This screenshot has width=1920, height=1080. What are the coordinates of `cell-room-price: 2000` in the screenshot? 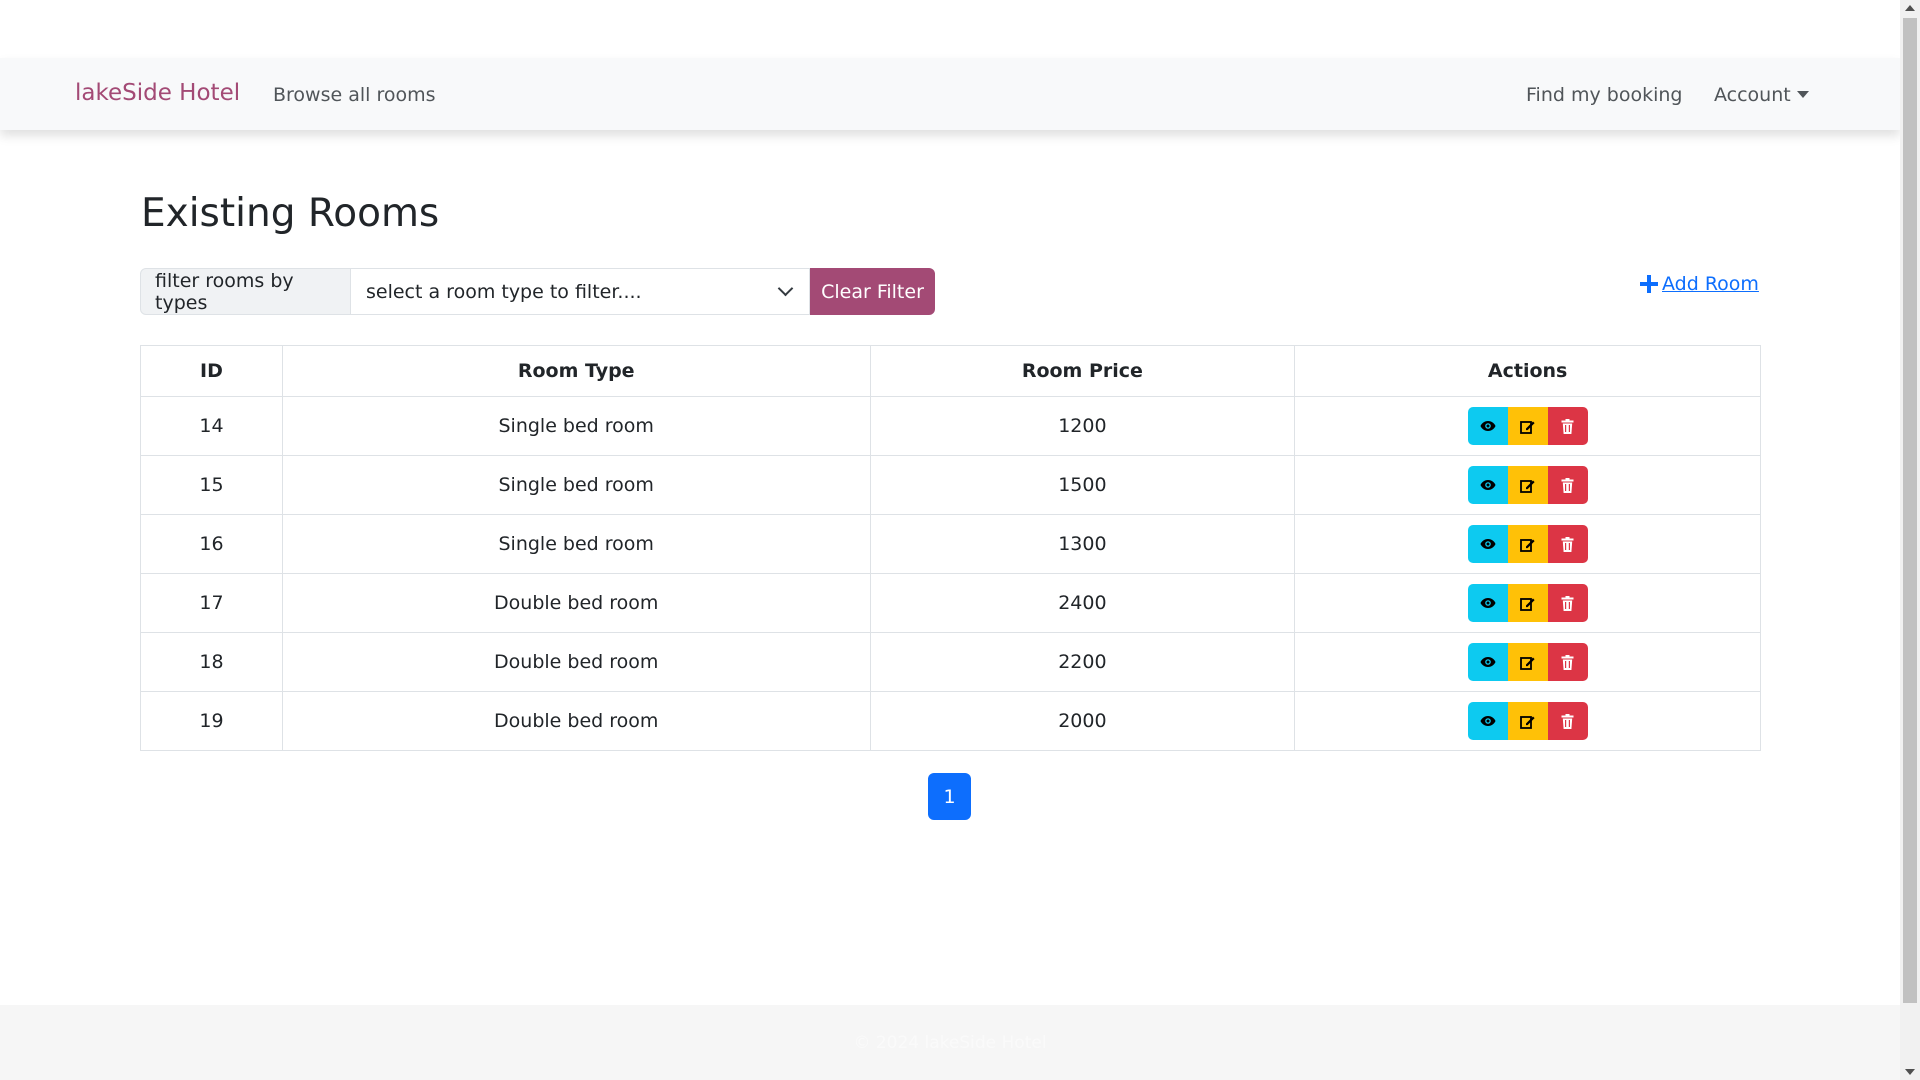 It's located at (1082, 721).